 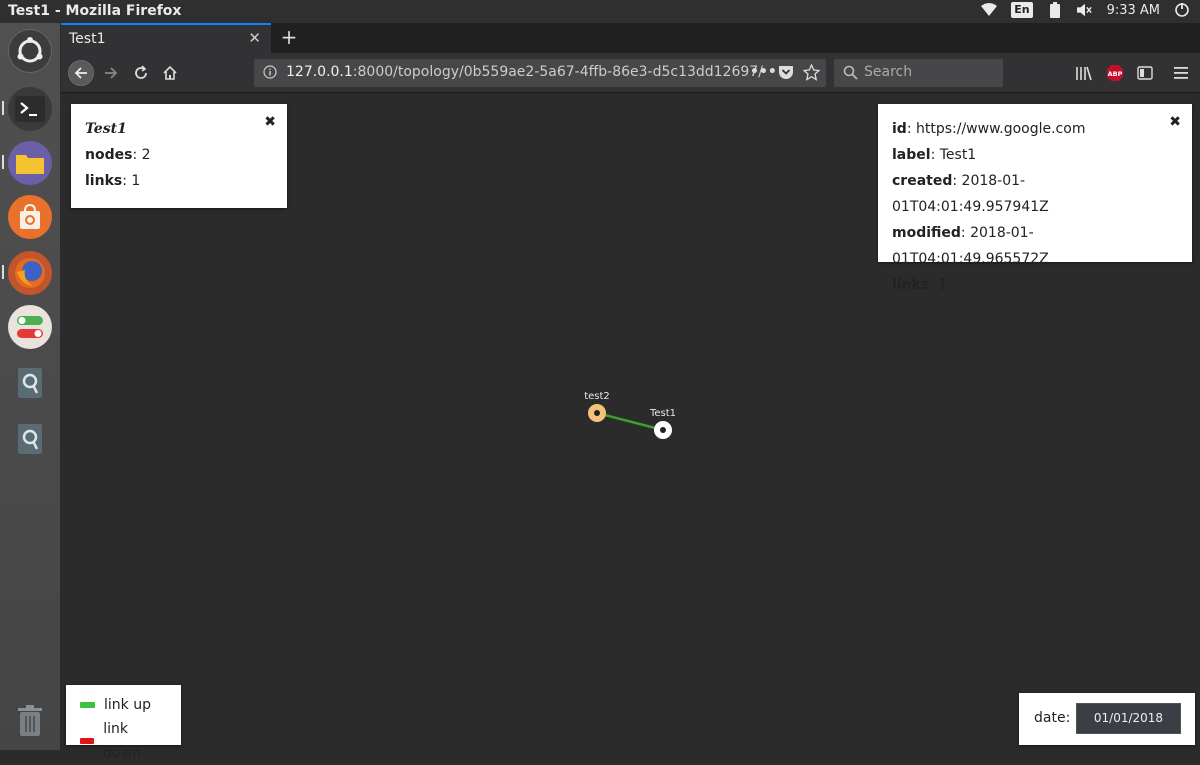 What do you see at coordinates (918, 73) in the screenshot?
I see `search-bar: Search` at bounding box center [918, 73].